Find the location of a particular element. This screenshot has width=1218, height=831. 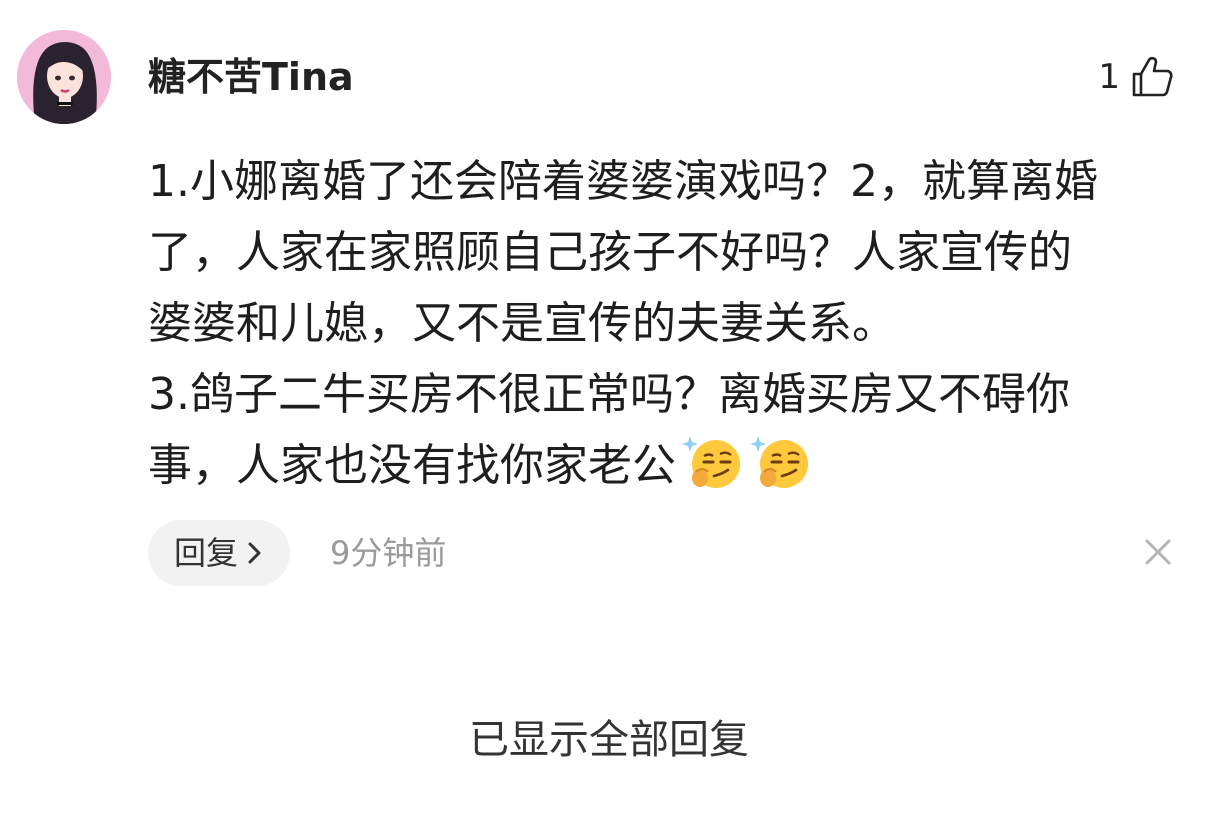

avatar-illustration is located at coordinates (64, 77).